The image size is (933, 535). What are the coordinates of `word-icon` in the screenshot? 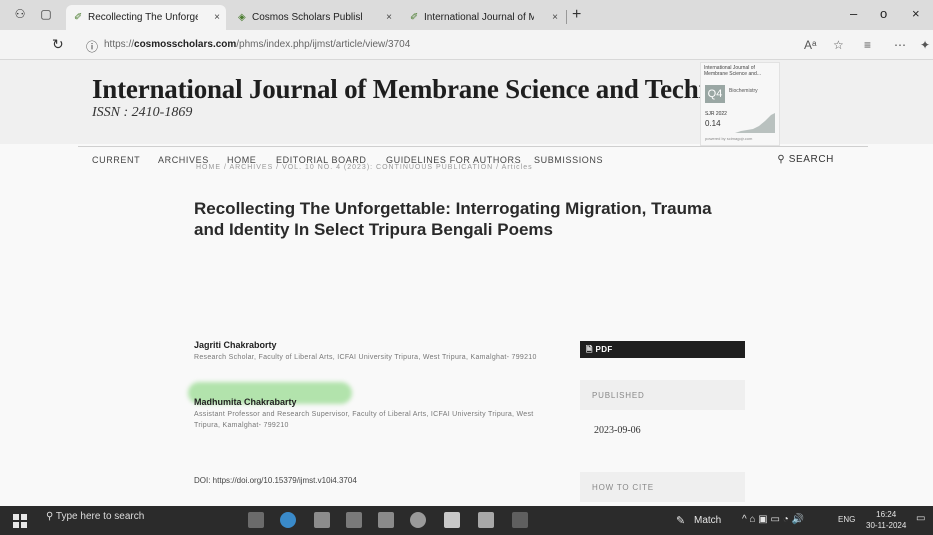 It's located at (452, 520).